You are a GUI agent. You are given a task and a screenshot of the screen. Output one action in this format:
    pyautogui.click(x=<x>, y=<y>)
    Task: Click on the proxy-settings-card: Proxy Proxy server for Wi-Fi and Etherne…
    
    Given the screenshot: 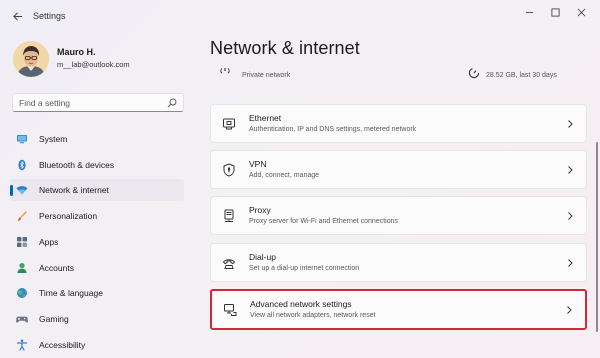 What is the action you would take?
    pyautogui.click(x=398, y=215)
    